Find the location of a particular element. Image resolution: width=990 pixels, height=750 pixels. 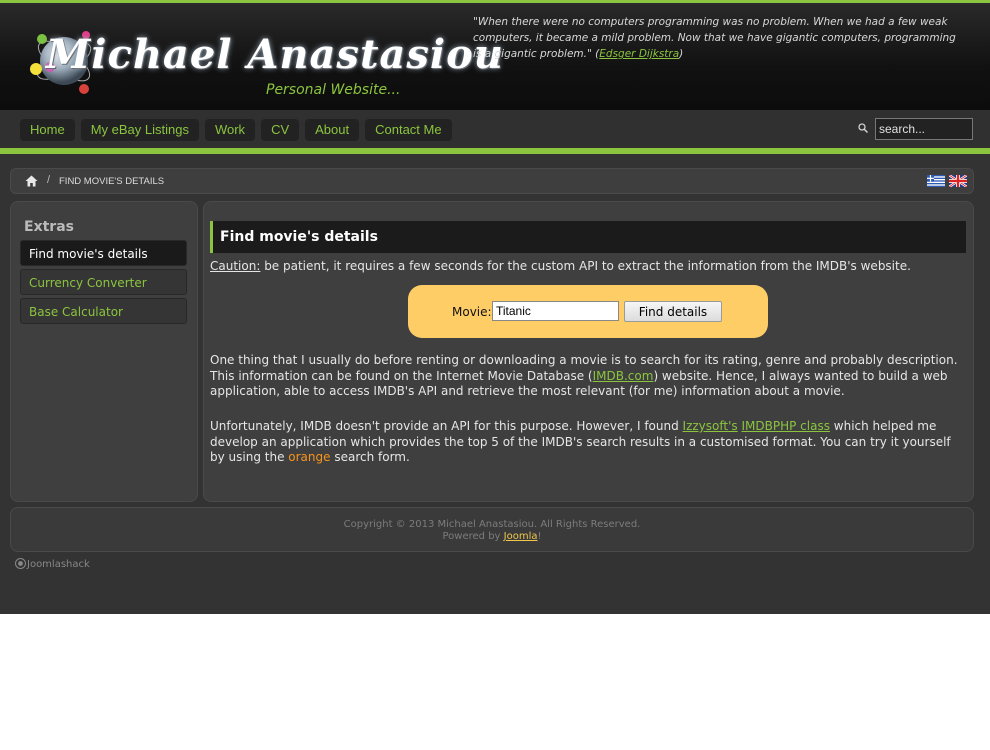

sidebar-item-base-calculator: Base Calculator is located at coordinates (103, 311).